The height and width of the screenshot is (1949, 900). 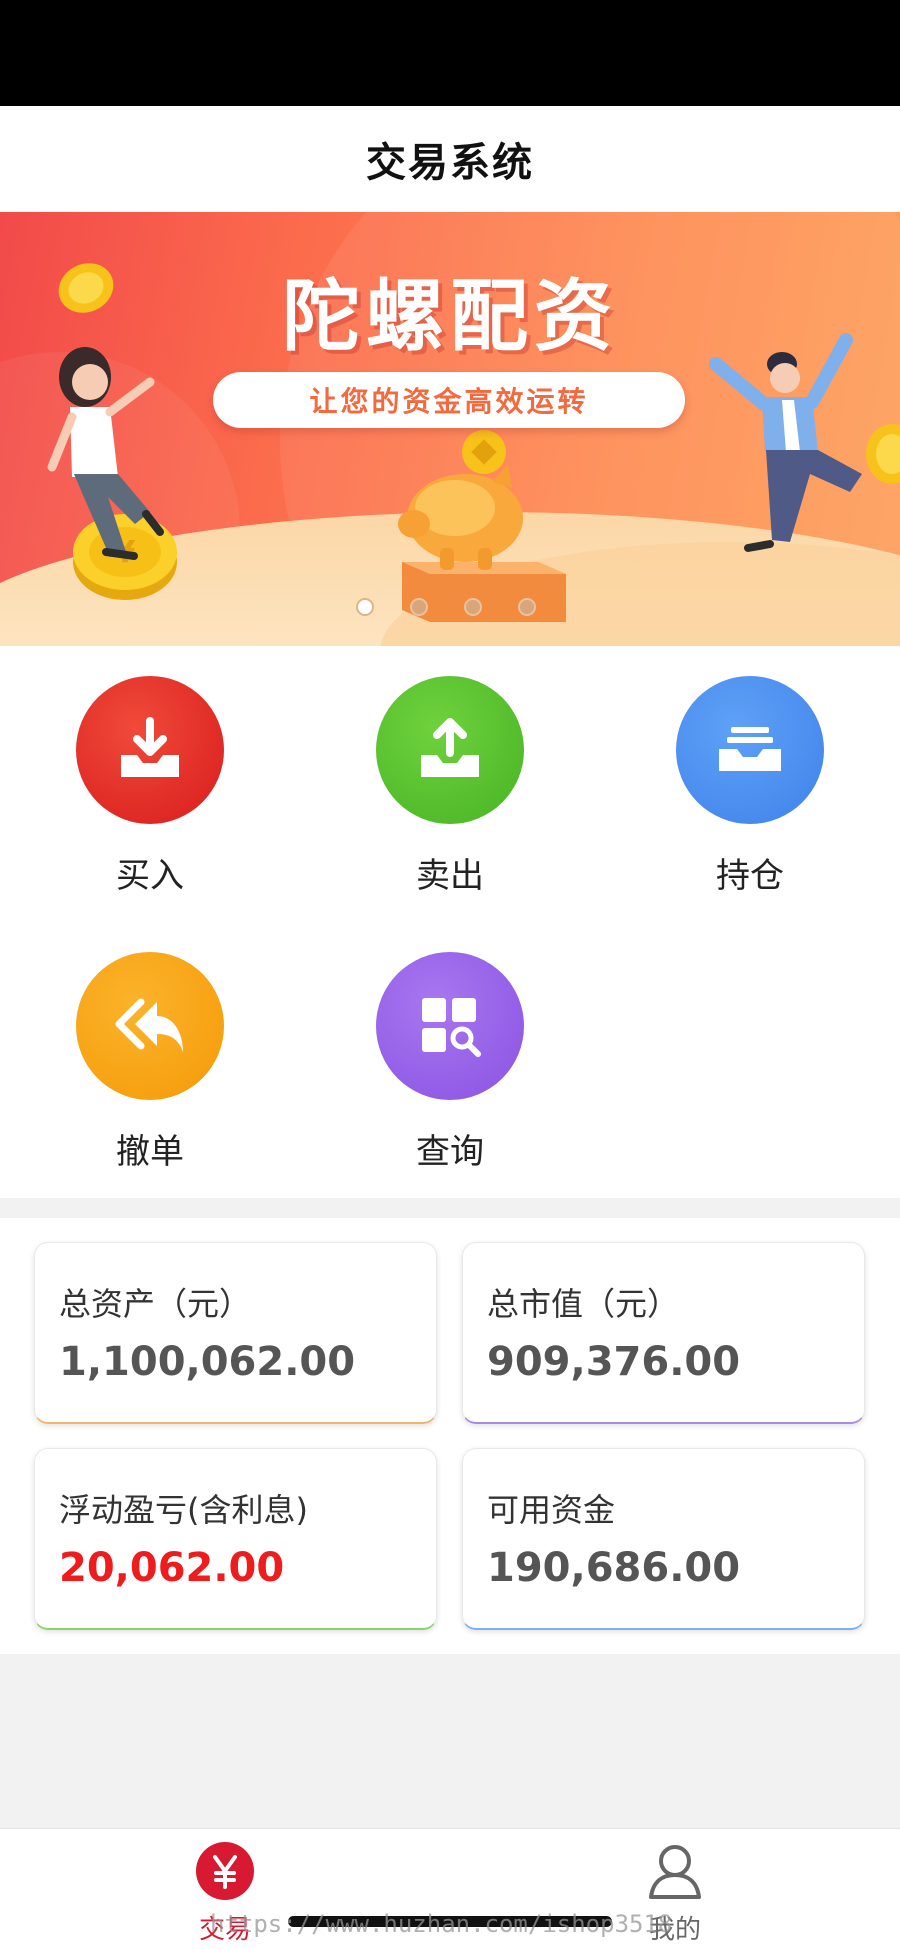 I want to click on status-bar, so click(x=450, y=53).